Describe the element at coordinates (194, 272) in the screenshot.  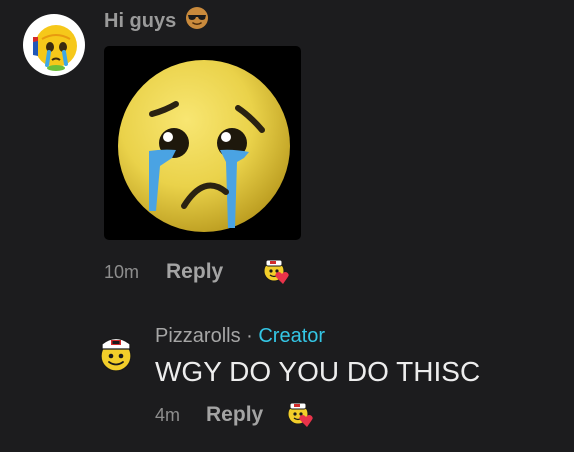
I see `reply-button: Reply` at that location.